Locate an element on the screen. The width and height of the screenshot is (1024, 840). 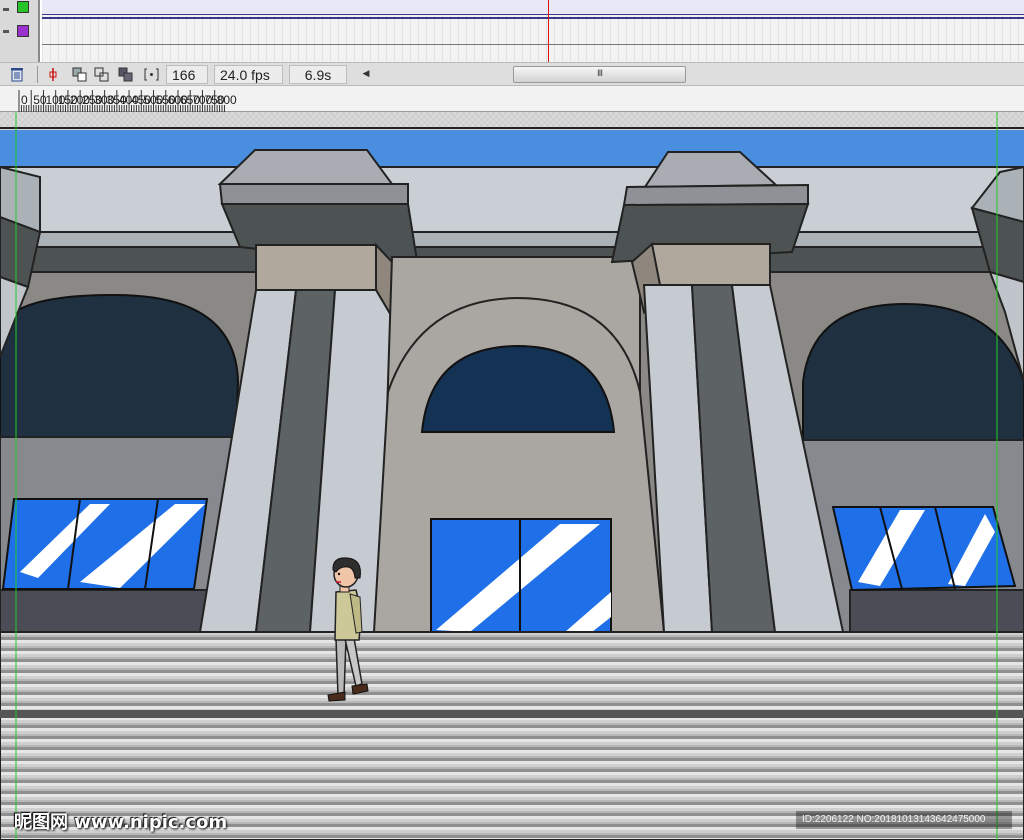
watermark-logo: 昵图网 www.nipic.com is located at coordinates (121, 822).